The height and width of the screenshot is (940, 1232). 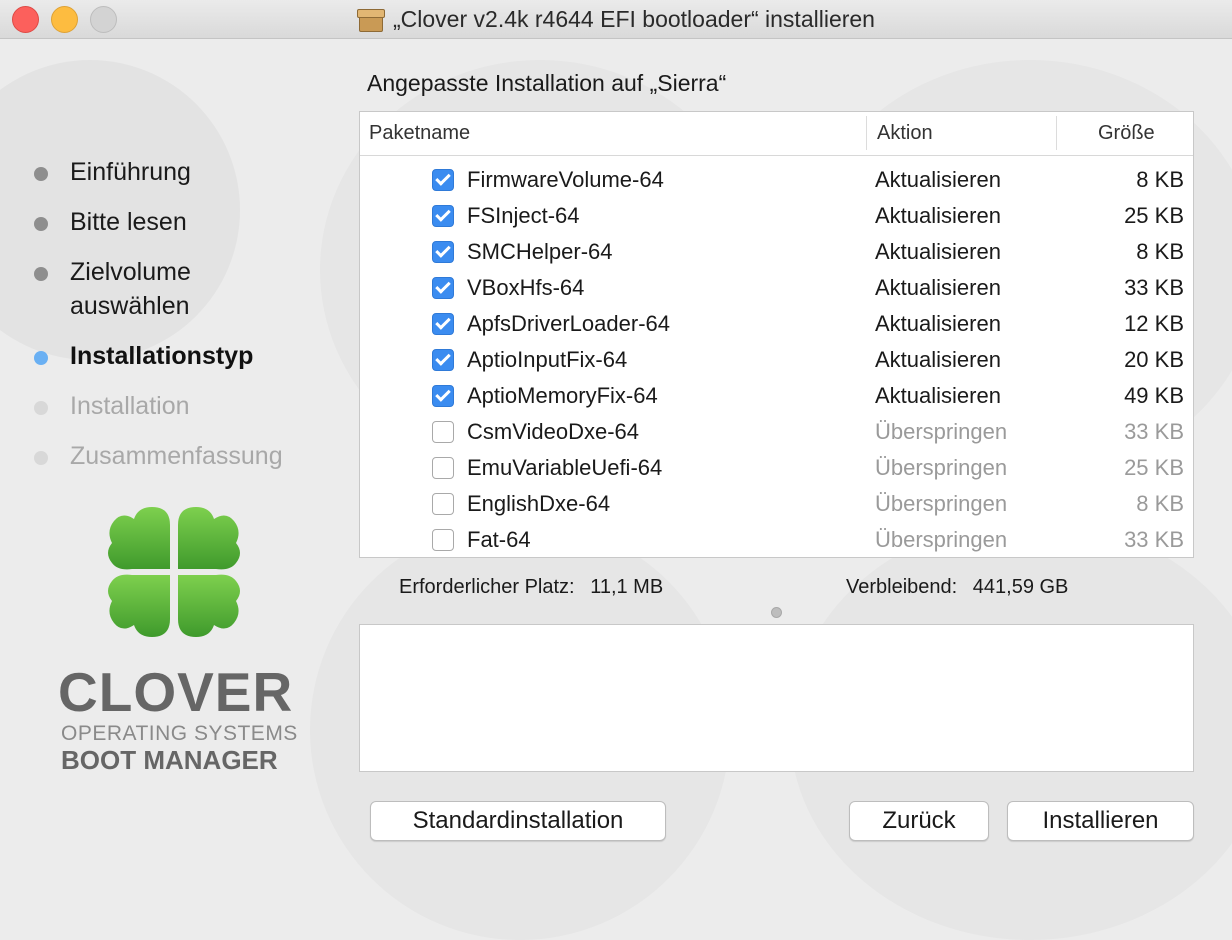 What do you see at coordinates (499, 539) in the screenshot?
I see `package-name: Fat-64` at bounding box center [499, 539].